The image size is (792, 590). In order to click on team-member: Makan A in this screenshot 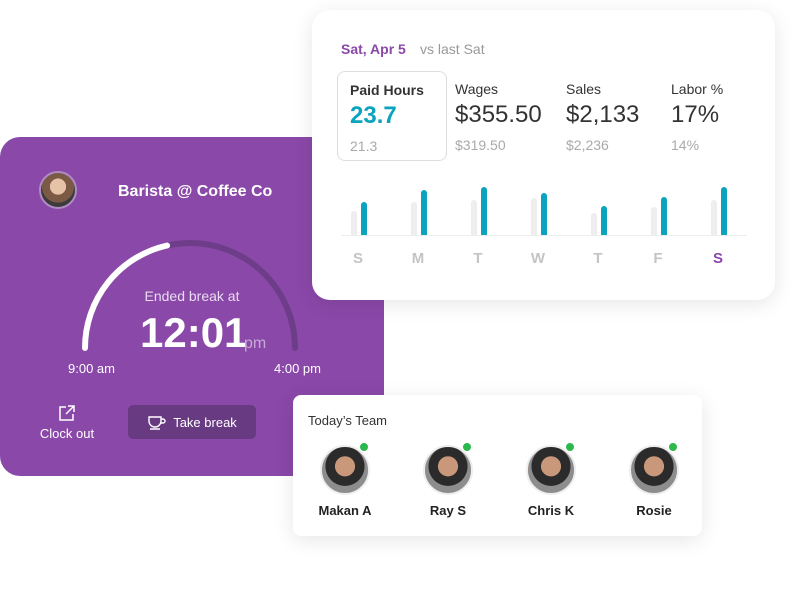, I will do `click(345, 480)`.